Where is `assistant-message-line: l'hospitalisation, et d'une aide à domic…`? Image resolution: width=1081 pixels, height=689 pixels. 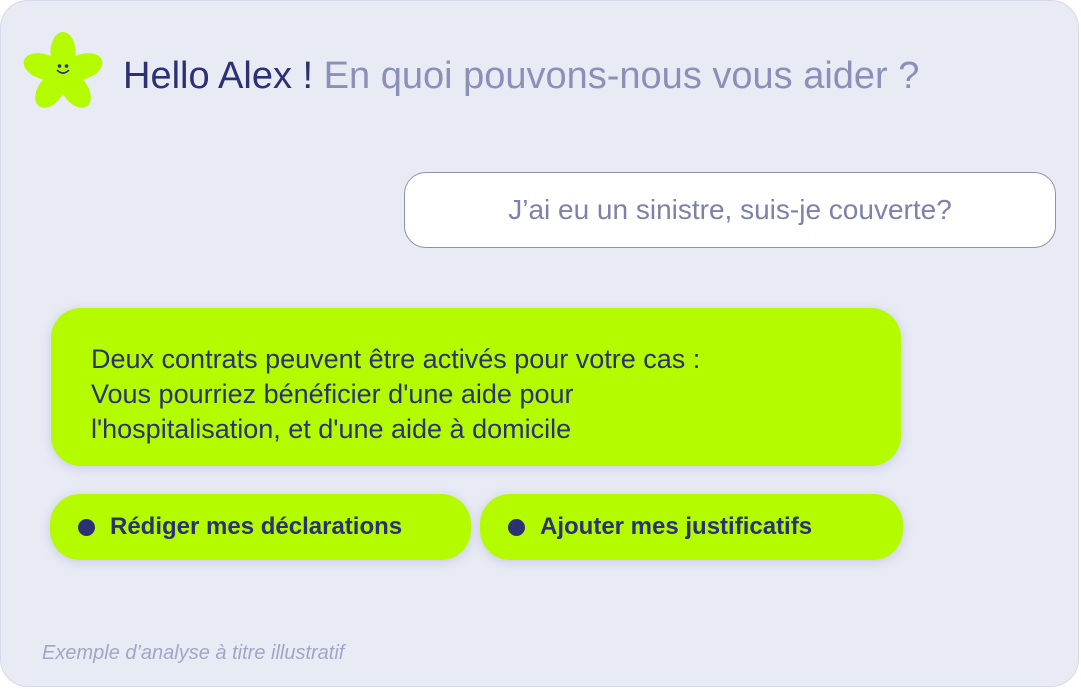
assistant-message-line: l'hospitalisation, et d'une aide à domic… is located at coordinates (331, 429).